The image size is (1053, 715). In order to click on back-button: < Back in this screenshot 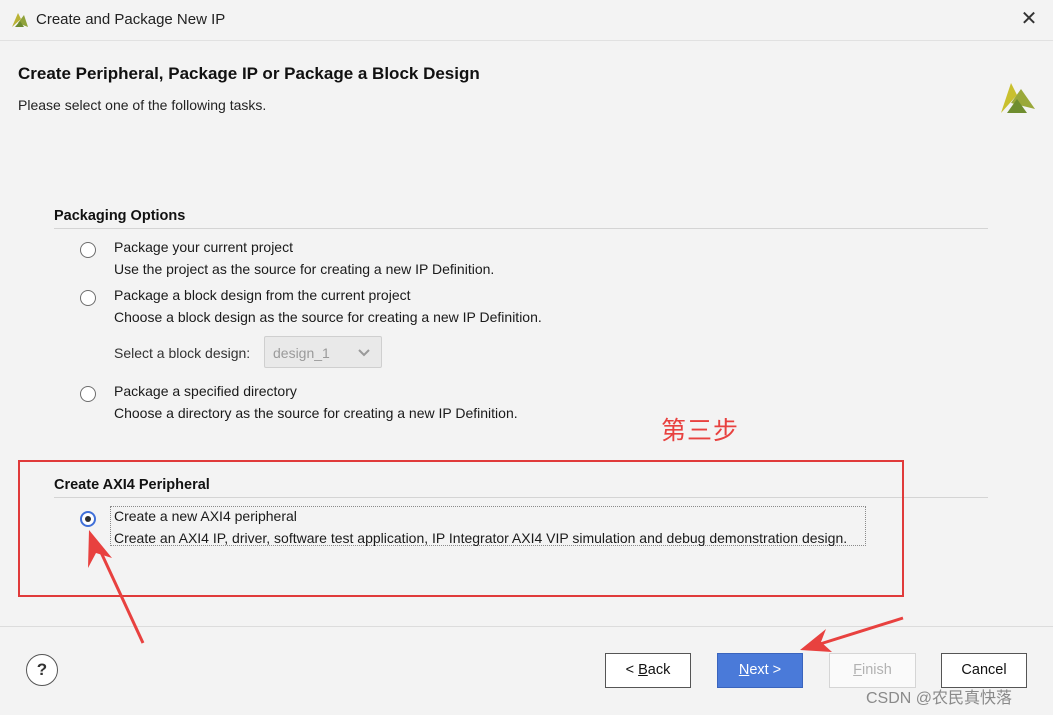, I will do `click(648, 670)`.